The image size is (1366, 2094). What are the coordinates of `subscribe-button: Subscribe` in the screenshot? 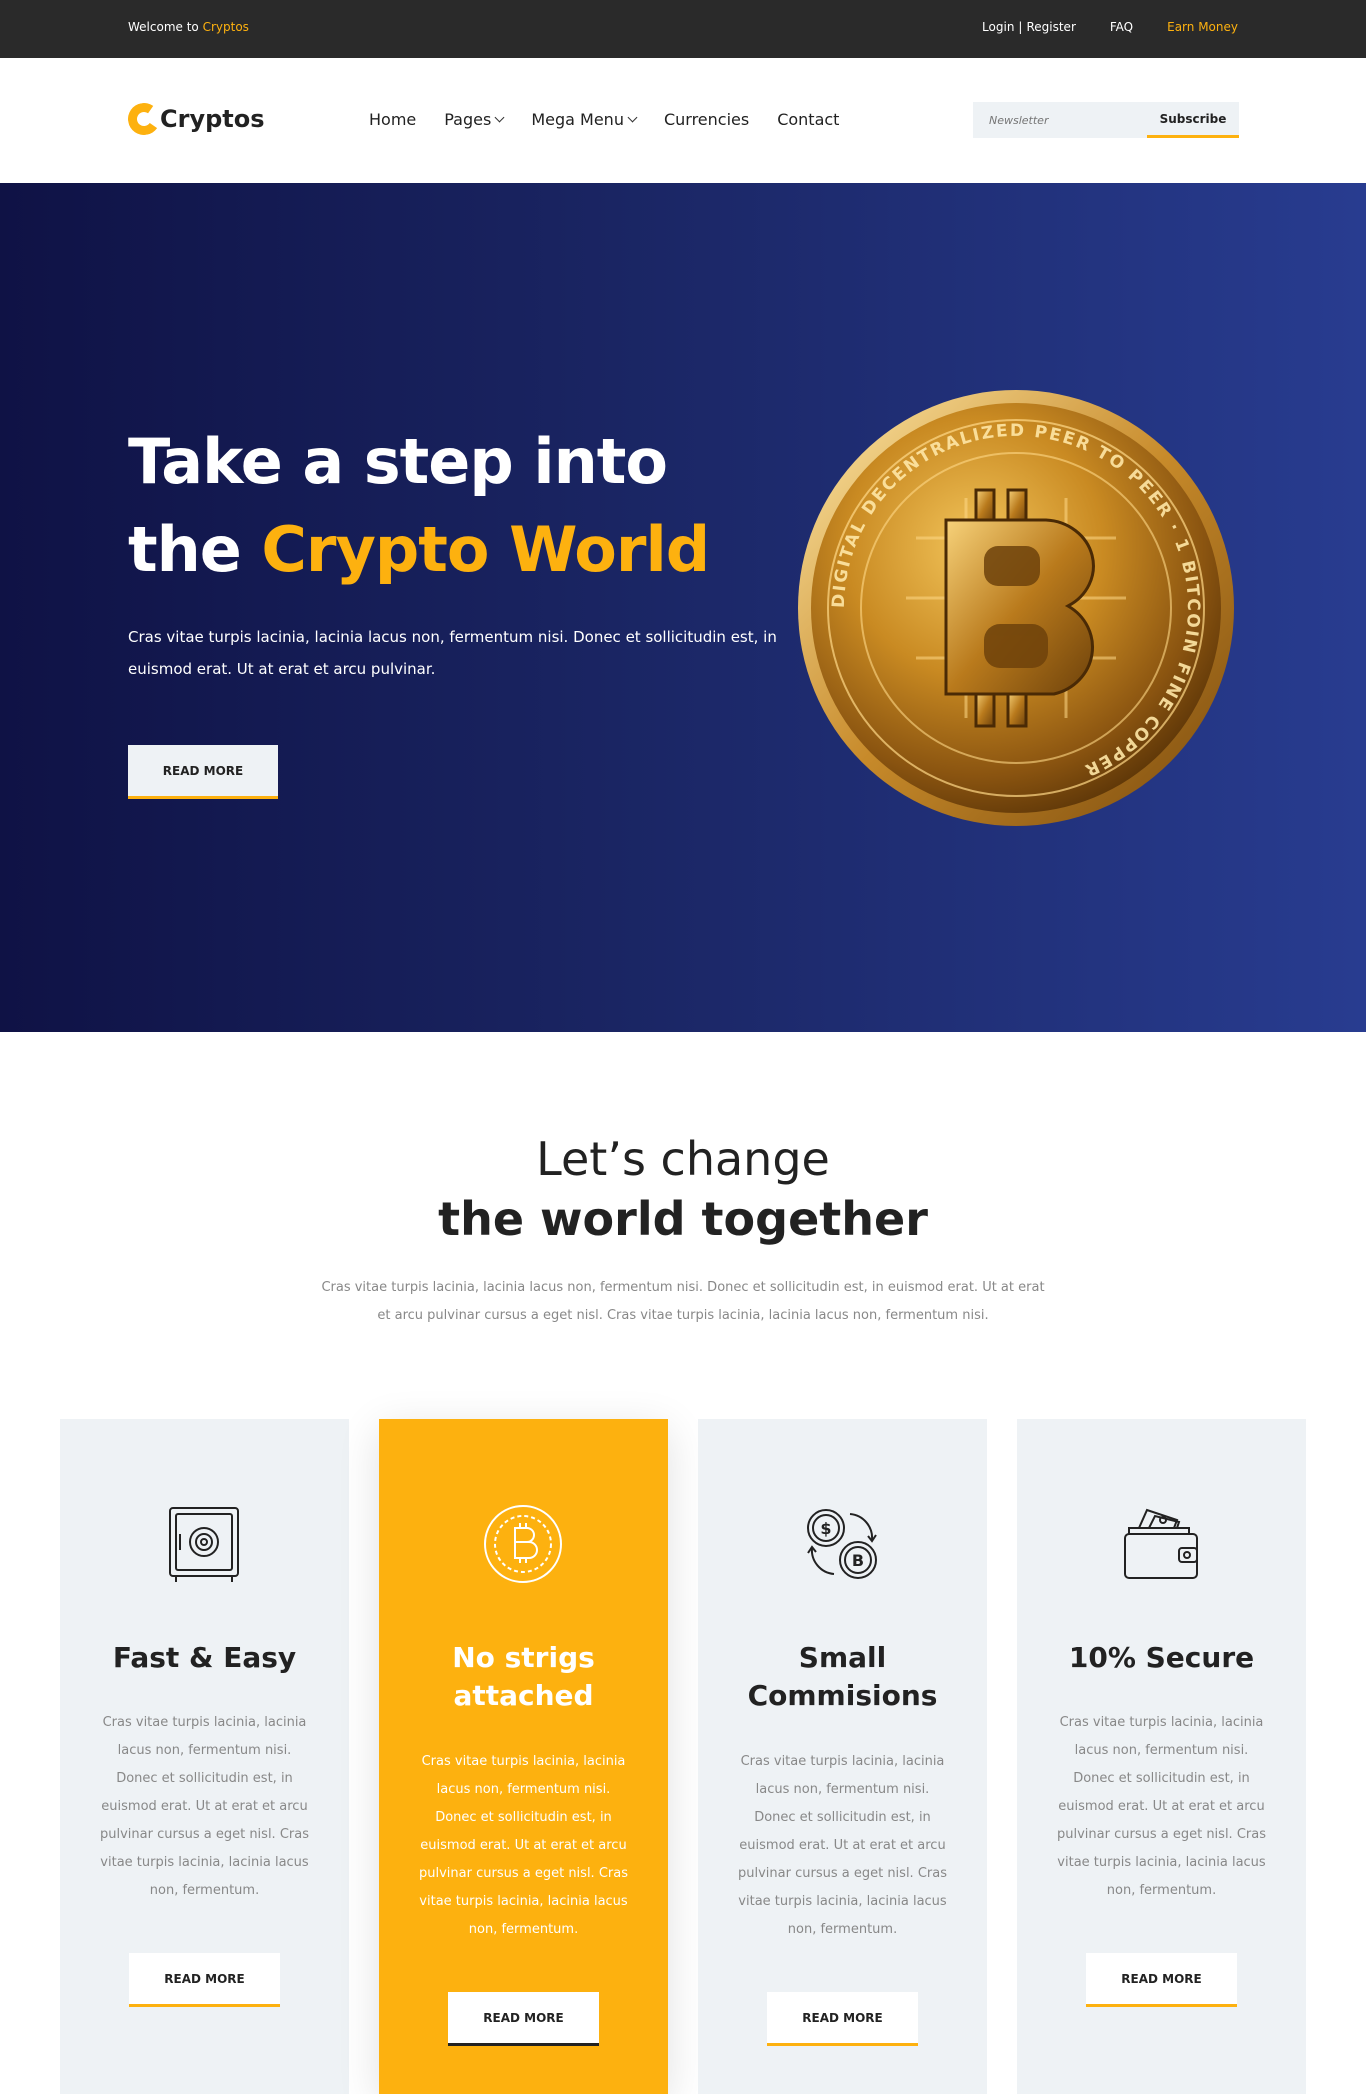 It's located at (1193, 120).